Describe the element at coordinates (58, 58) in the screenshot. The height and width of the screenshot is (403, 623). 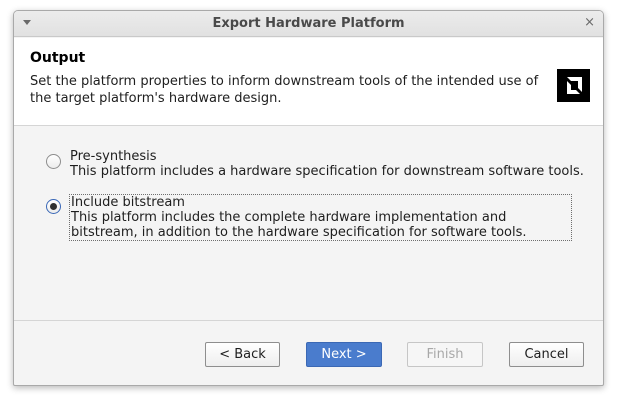
I see `page-title: Output` at that location.